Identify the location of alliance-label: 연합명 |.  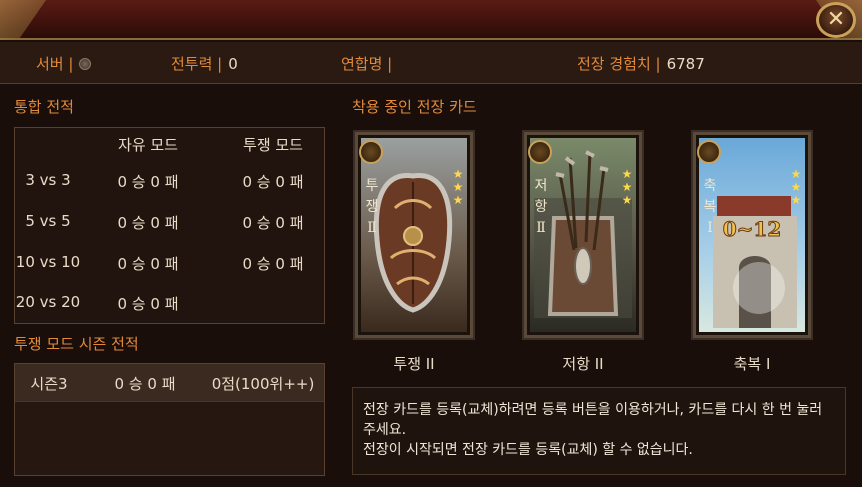
(367, 64).